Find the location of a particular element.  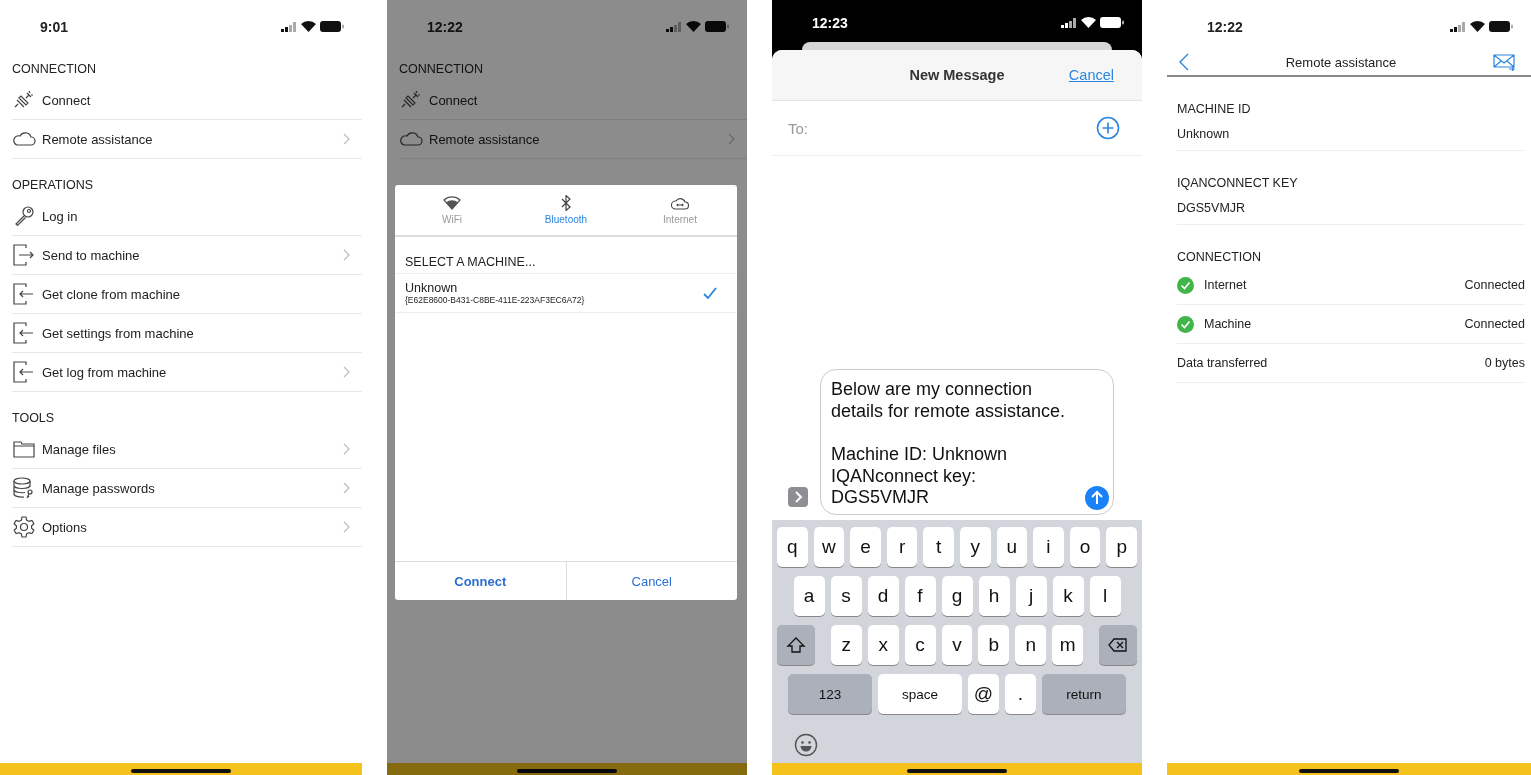

keyboard-key: f is located at coordinates (920, 596).